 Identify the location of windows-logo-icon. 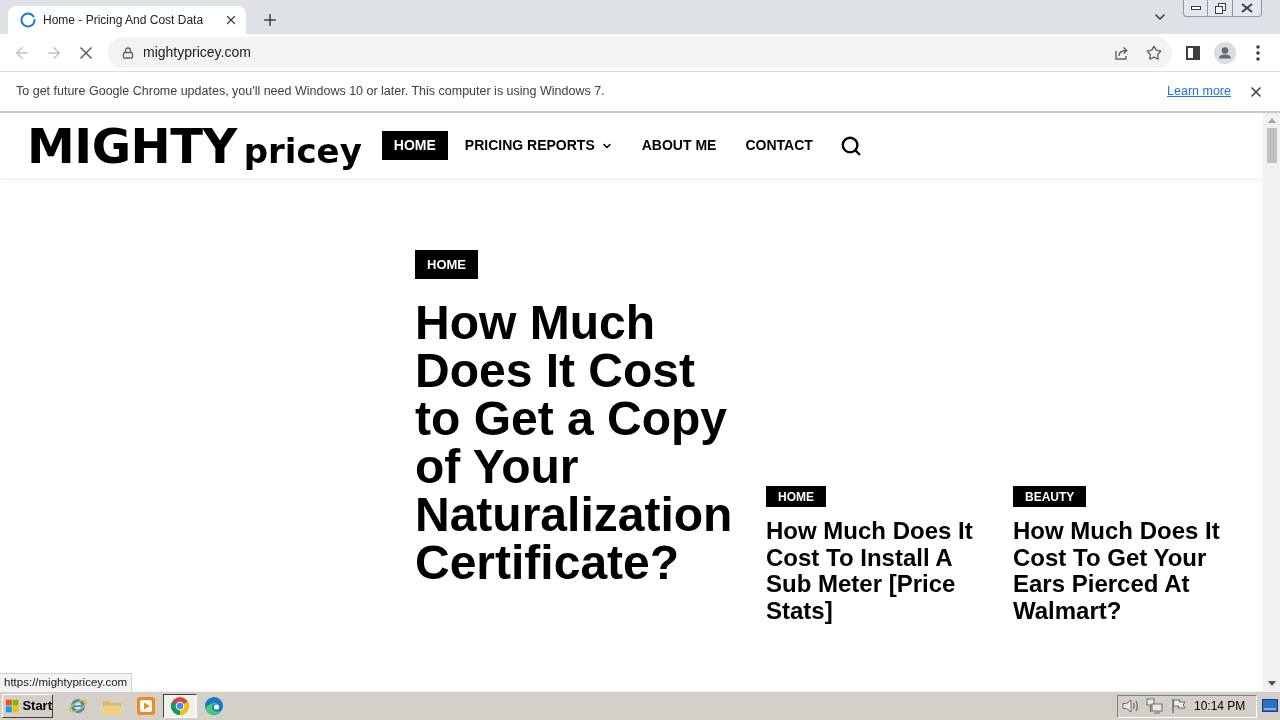
(12, 706).